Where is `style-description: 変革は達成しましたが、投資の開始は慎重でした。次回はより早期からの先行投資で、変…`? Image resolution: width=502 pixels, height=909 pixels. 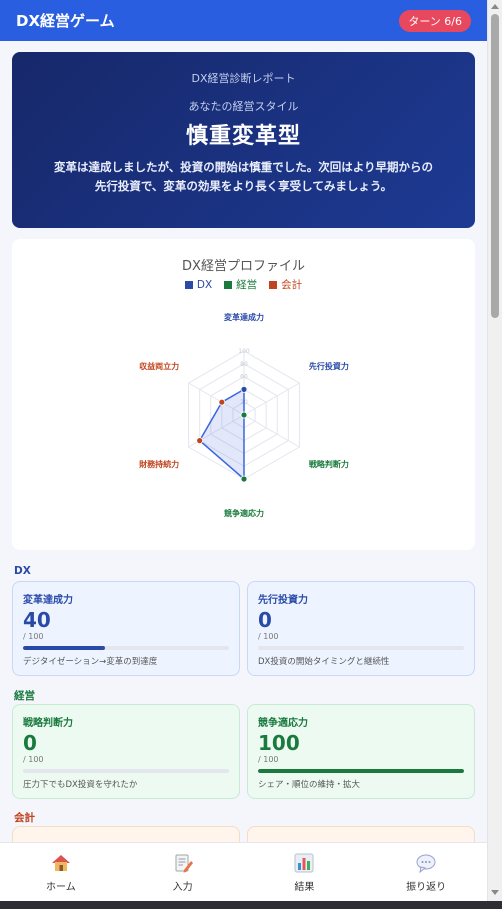 style-description: 変革は達成しましたが、投資の開始は慎重でした。次回はより早期からの先行投資で、変… is located at coordinates (243, 176).